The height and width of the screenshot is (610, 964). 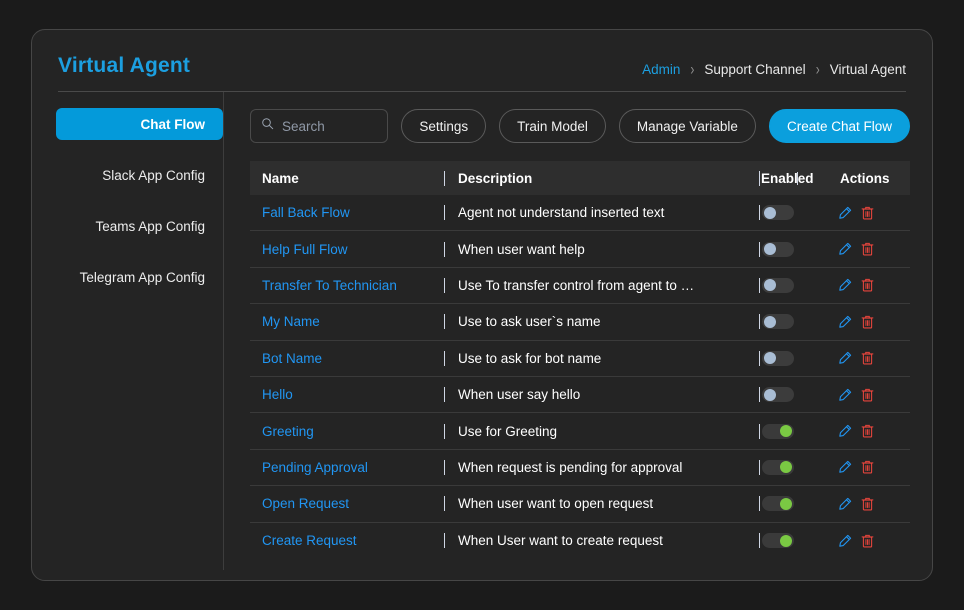 I want to click on column-header-enabled-label: Enabled, so click(x=787, y=178).